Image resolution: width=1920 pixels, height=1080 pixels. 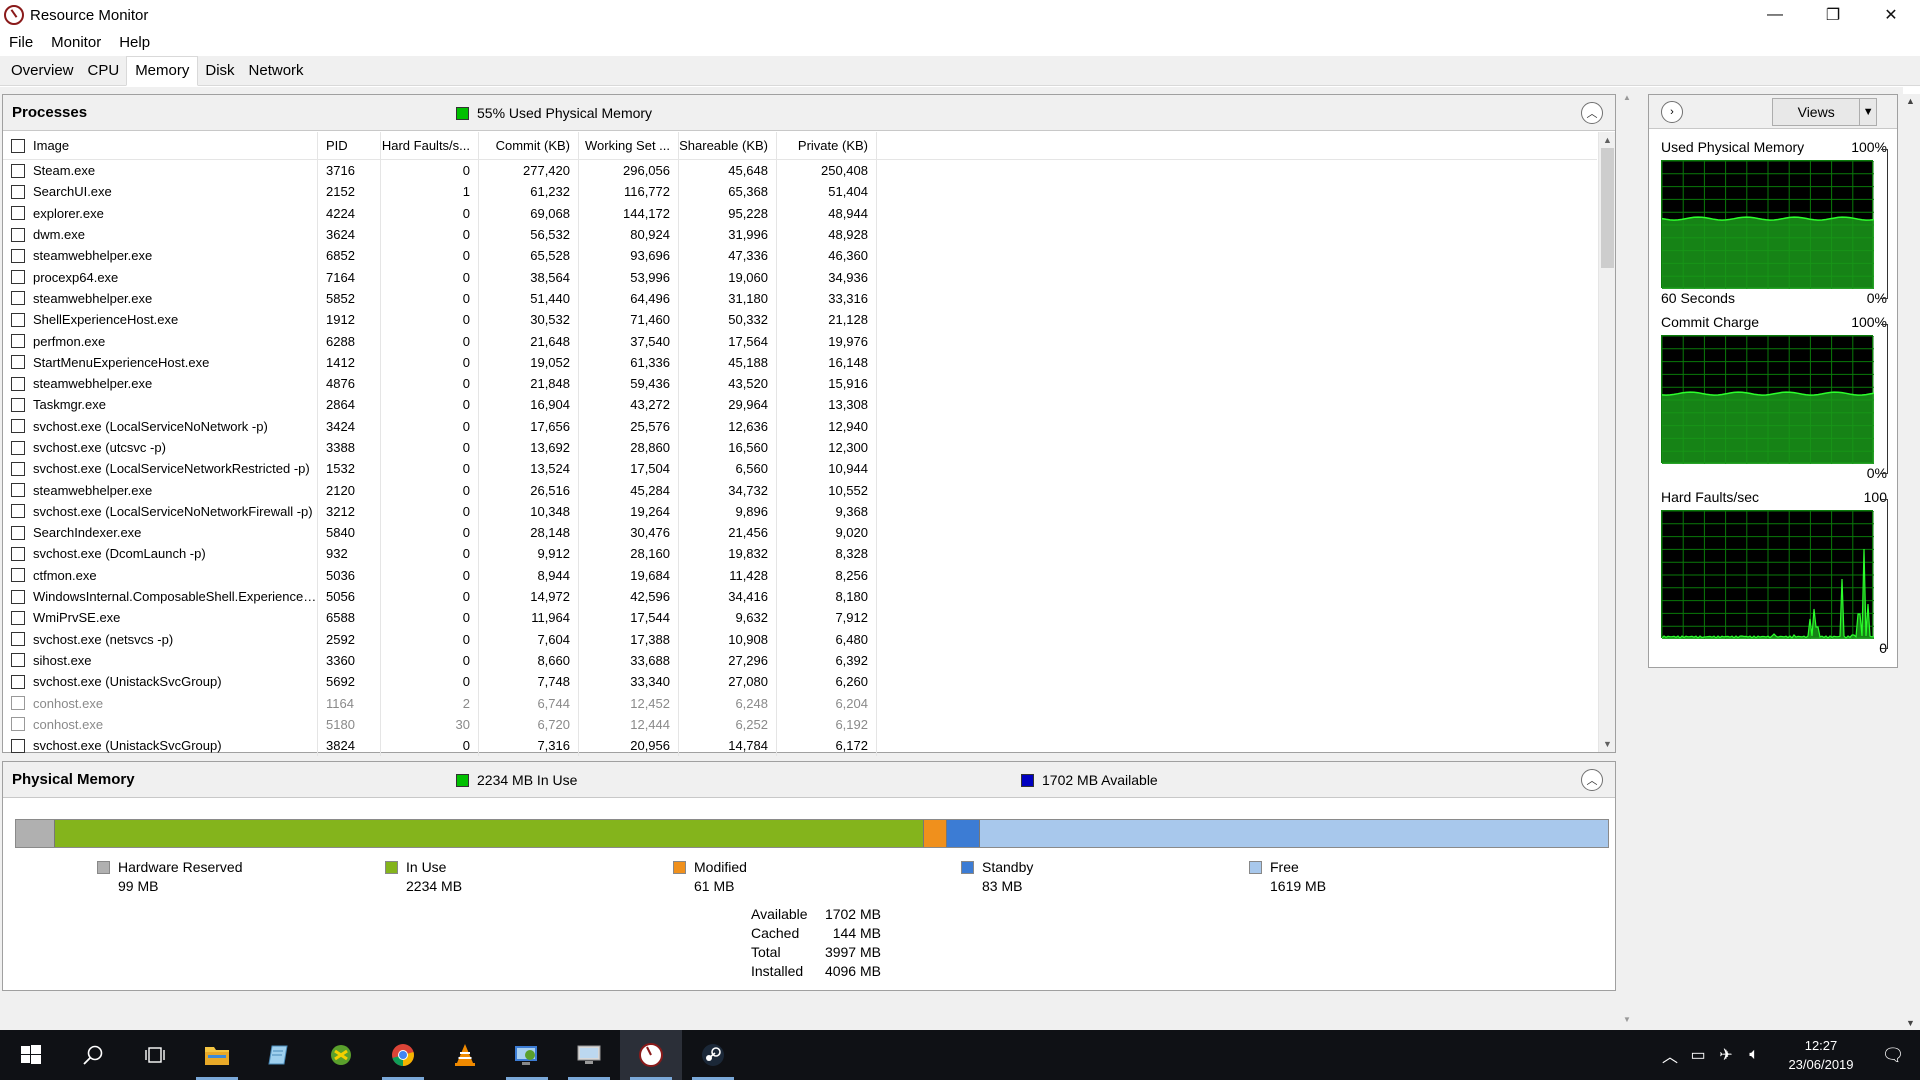 I want to click on column-shareable: Shareable (KB), so click(x=728, y=145).